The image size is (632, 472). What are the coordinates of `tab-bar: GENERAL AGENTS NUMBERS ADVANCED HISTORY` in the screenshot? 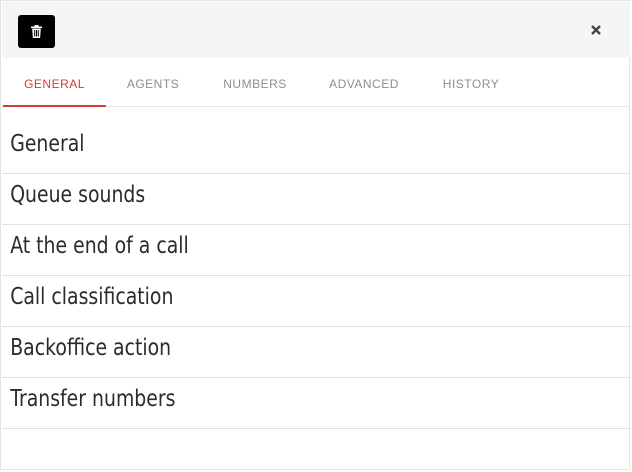 It's located at (316, 83).